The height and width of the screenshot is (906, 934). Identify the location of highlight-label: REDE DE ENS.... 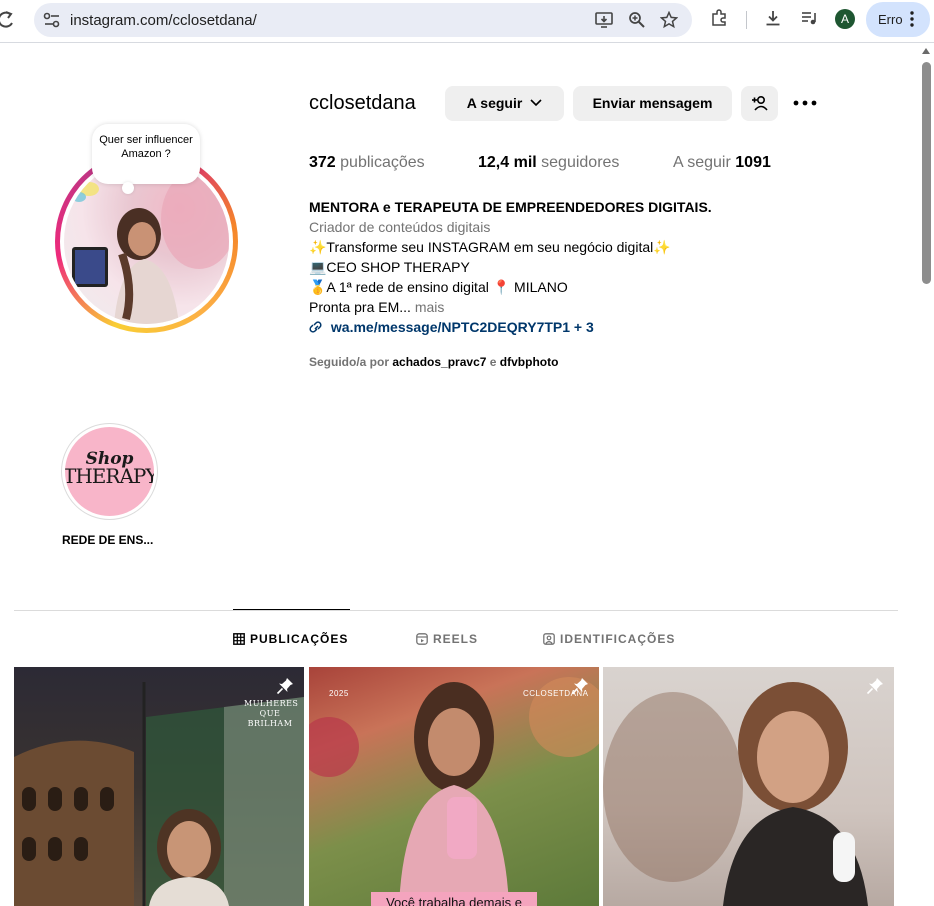
(107, 540).